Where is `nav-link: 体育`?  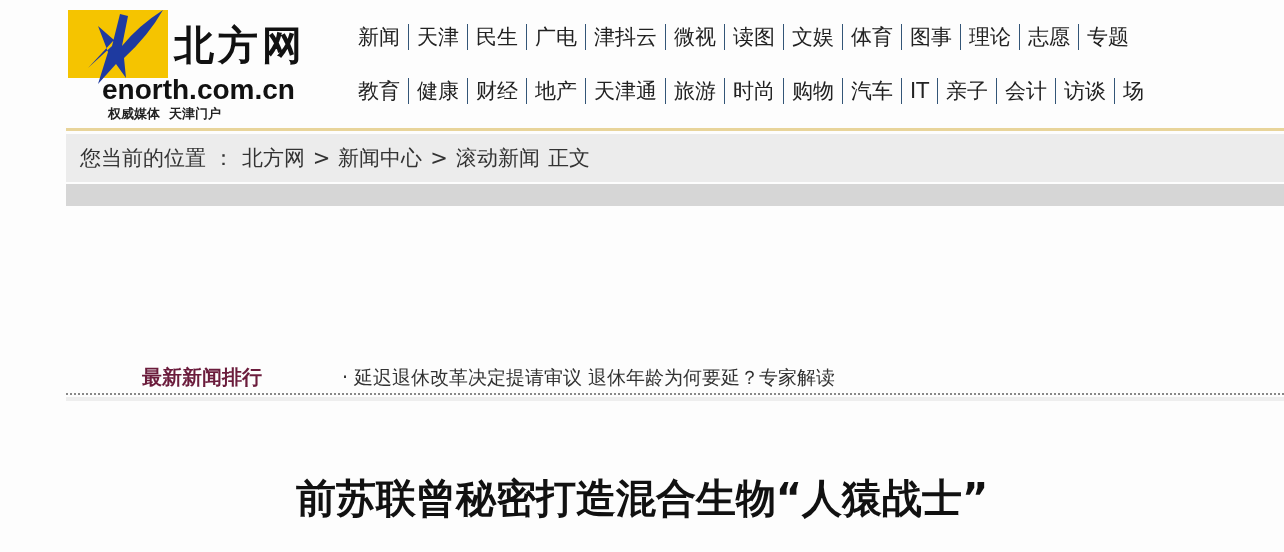 nav-link: 体育 is located at coordinates (871, 37).